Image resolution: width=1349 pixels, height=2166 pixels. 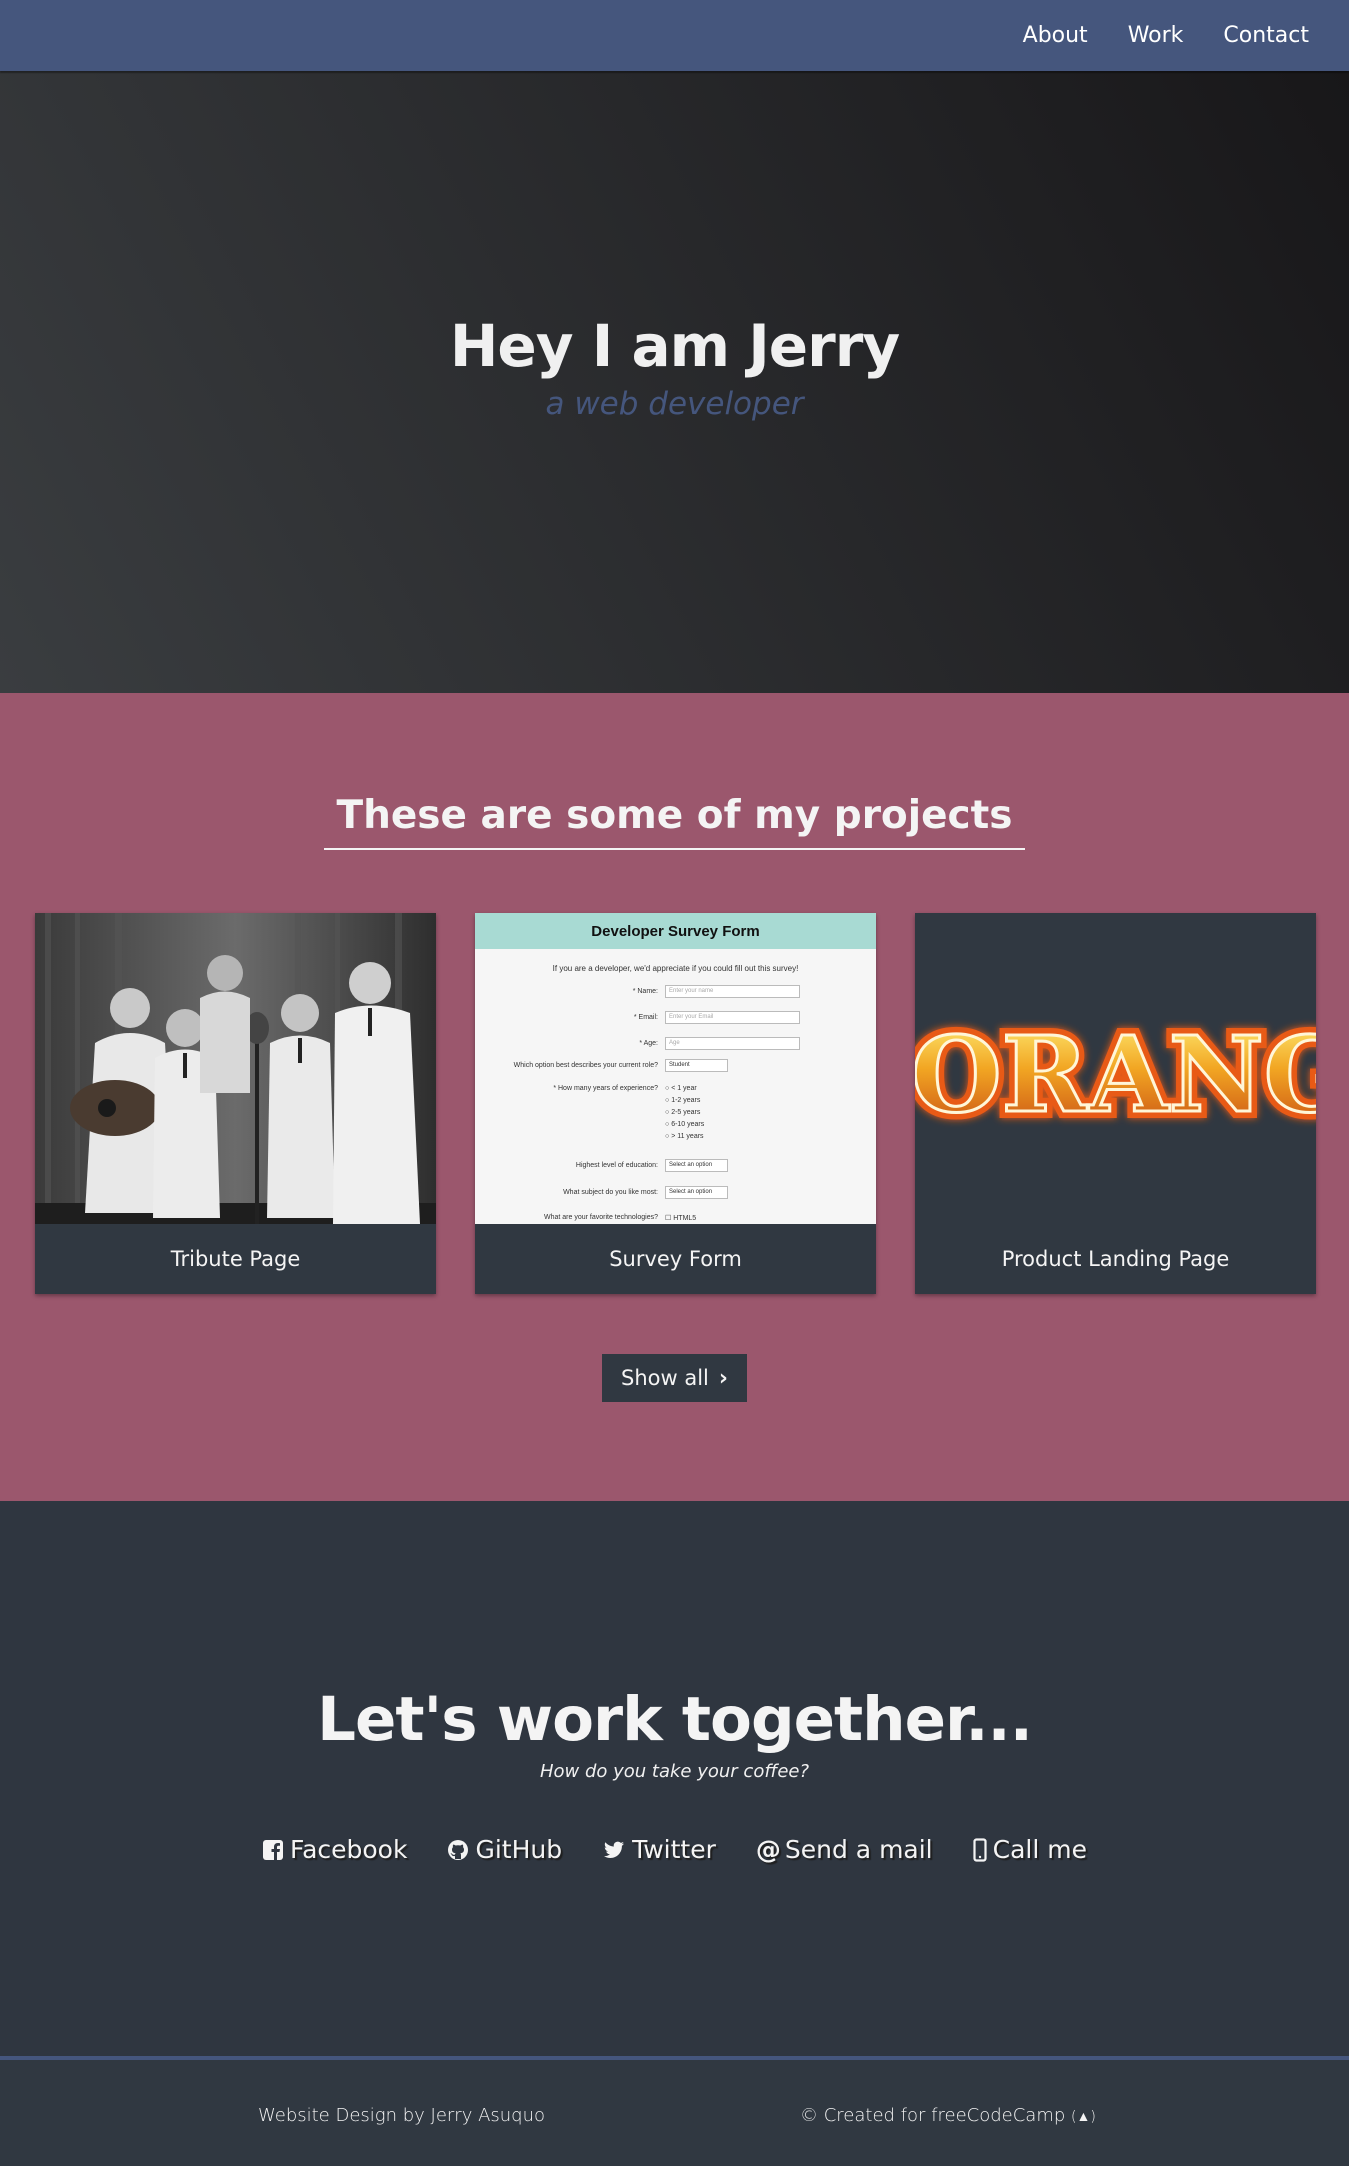 What do you see at coordinates (980, 1849) in the screenshot?
I see `mobile-phone-icon` at bounding box center [980, 1849].